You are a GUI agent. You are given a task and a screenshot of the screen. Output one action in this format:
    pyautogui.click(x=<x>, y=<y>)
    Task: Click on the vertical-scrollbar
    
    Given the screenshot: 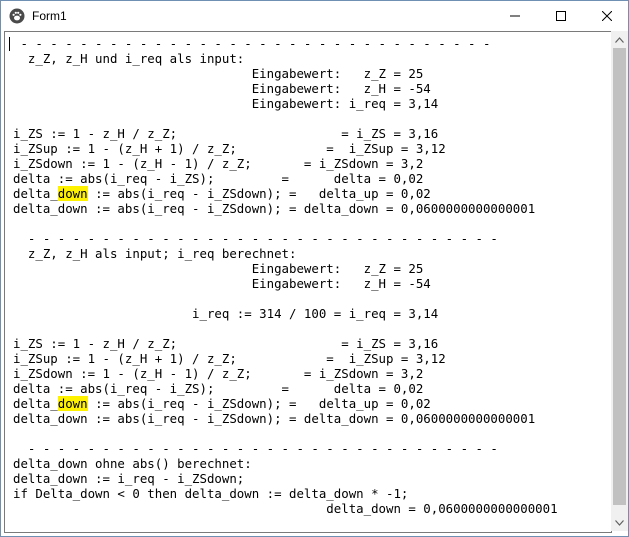 What is the action you would take?
    pyautogui.click(x=619, y=281)
    